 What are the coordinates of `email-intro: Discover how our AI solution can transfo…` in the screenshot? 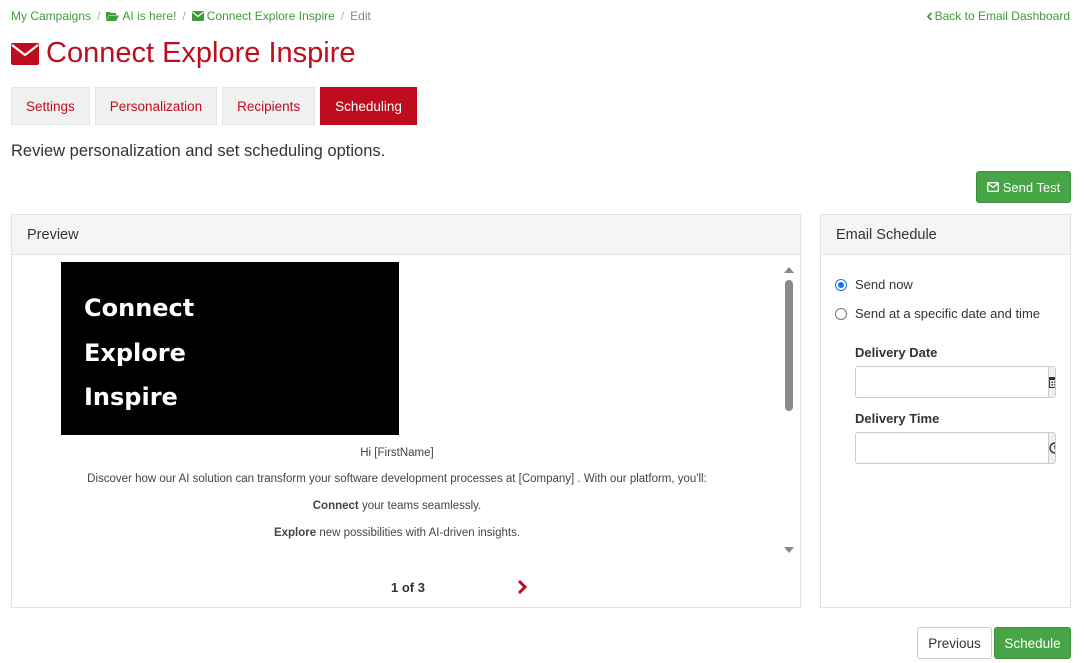 It's located at (397, 479).